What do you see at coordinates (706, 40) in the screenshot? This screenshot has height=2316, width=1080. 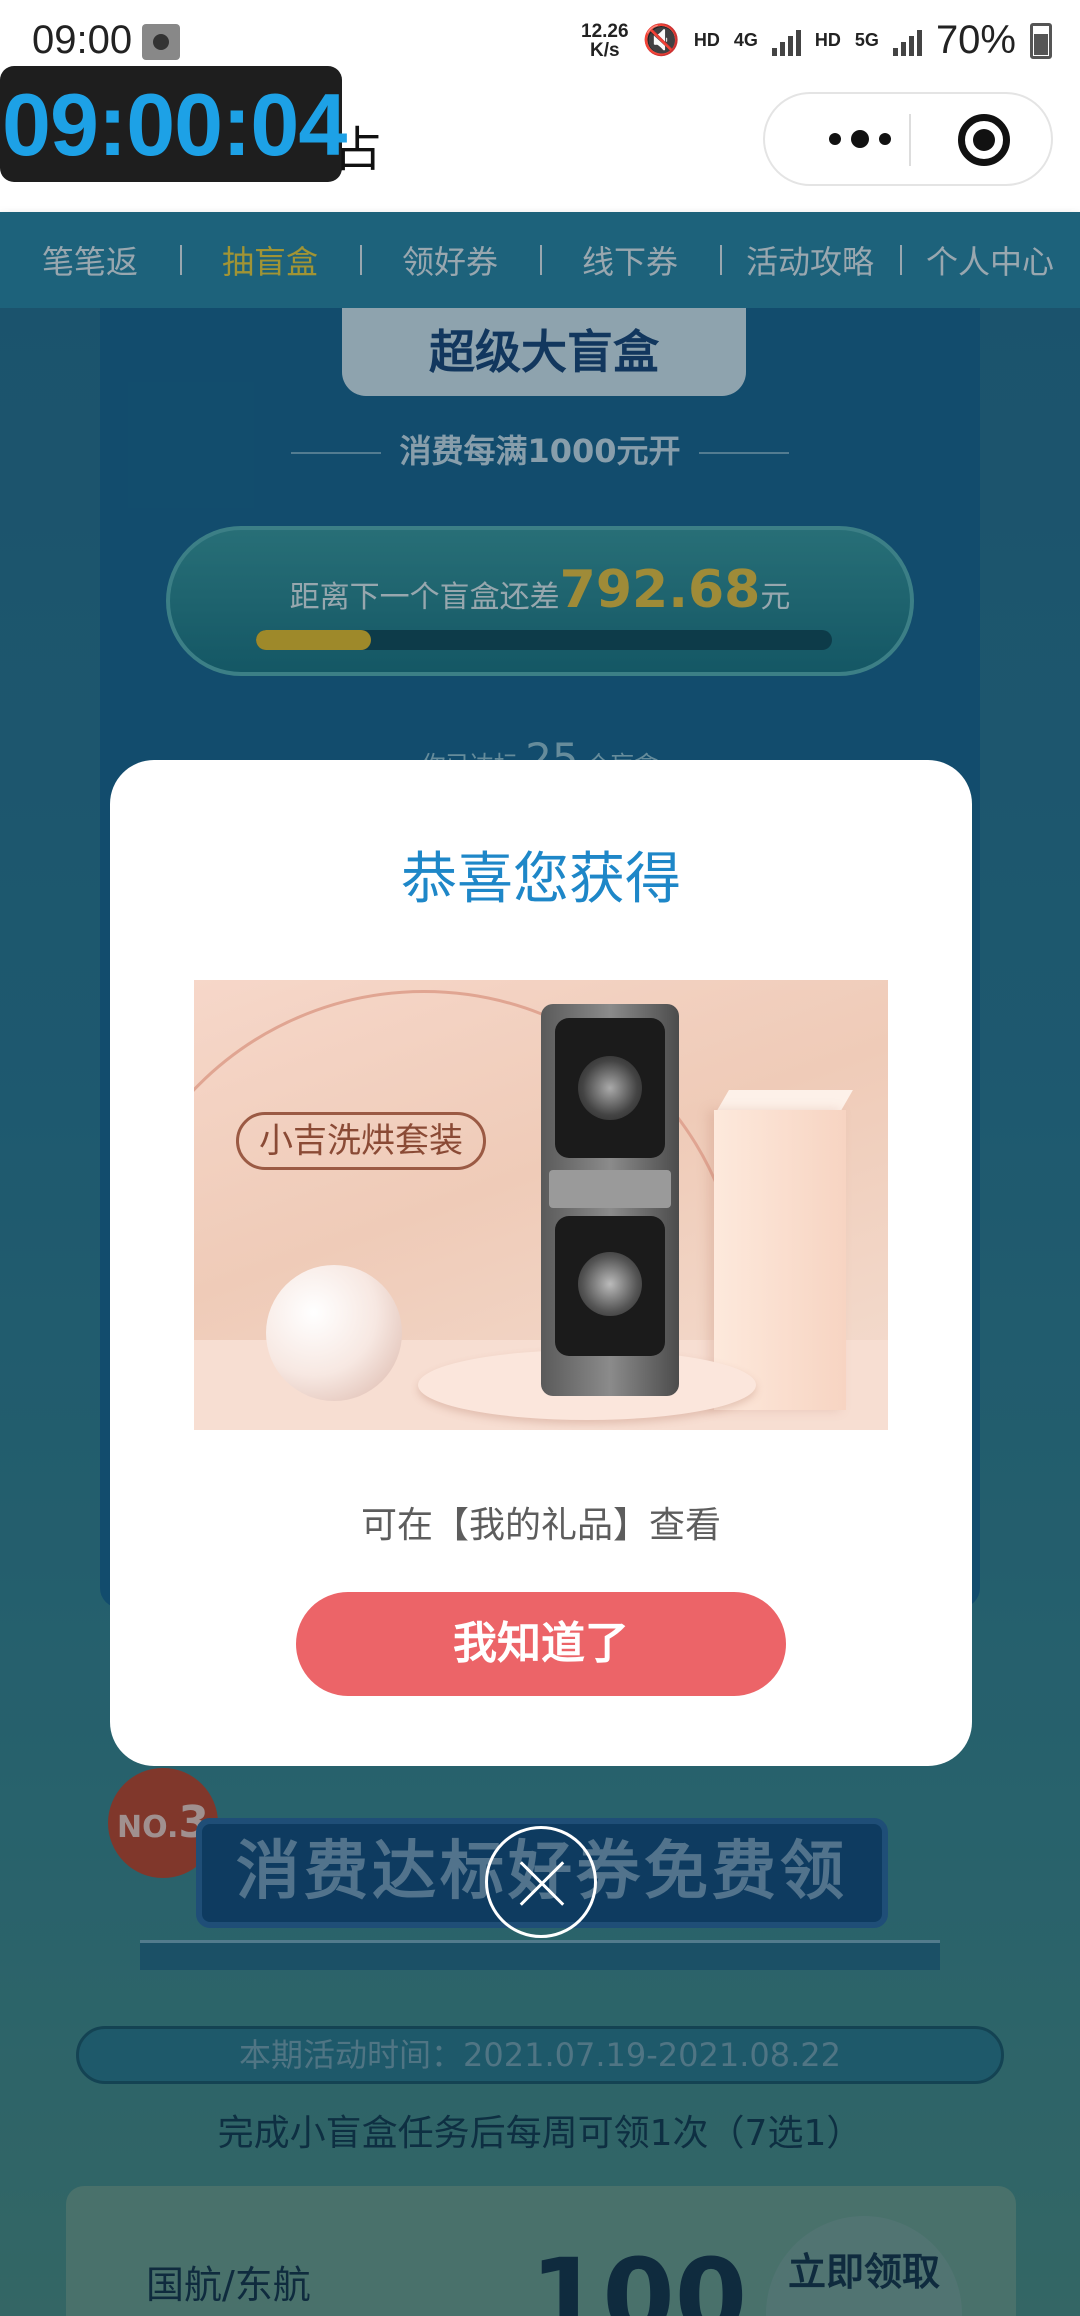 I see `hd-label-1: HD` at bounding box center [706, 40].